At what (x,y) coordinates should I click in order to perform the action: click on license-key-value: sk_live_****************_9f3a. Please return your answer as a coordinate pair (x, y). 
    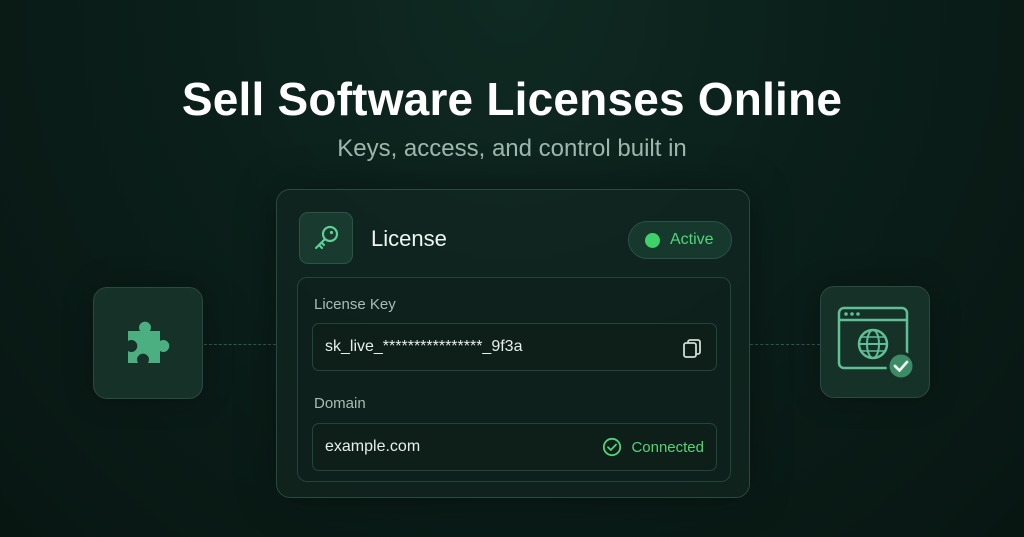
    Looking at the image, I should click on (424, 346).